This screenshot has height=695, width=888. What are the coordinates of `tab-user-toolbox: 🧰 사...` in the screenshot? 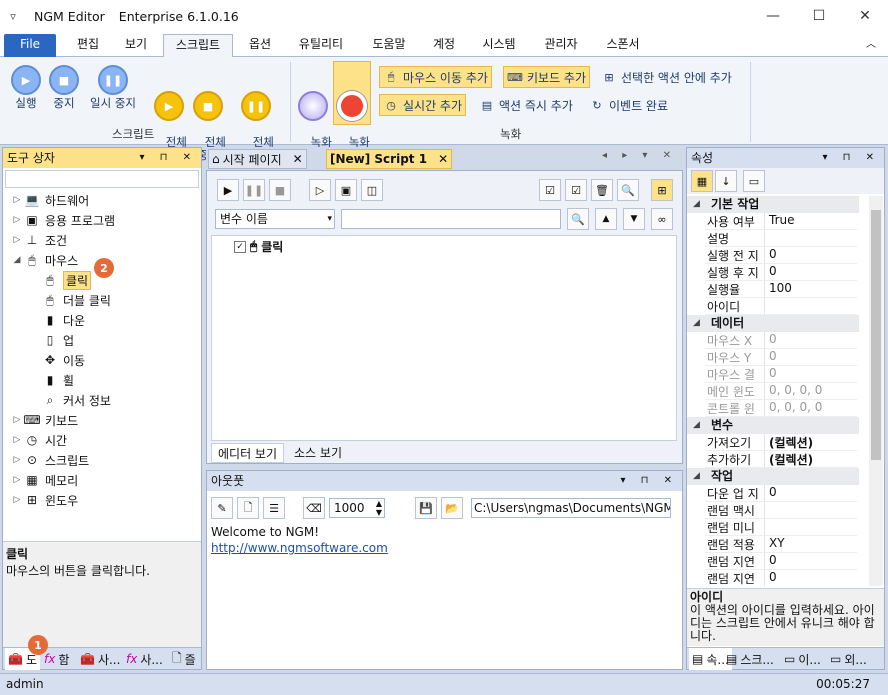 It's located at (100, 659).